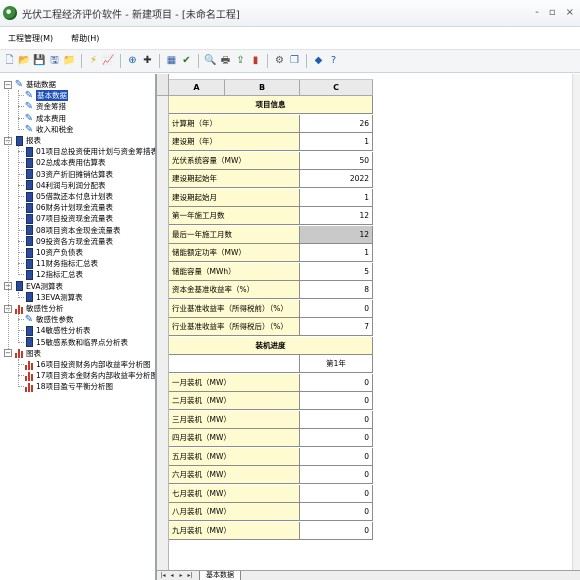 This screenshot has height=580, width=580. What do you see at coordinates (225, 61) in the screenshot?
I see `print-icon: 🖶` at bounding box center [225, 61].